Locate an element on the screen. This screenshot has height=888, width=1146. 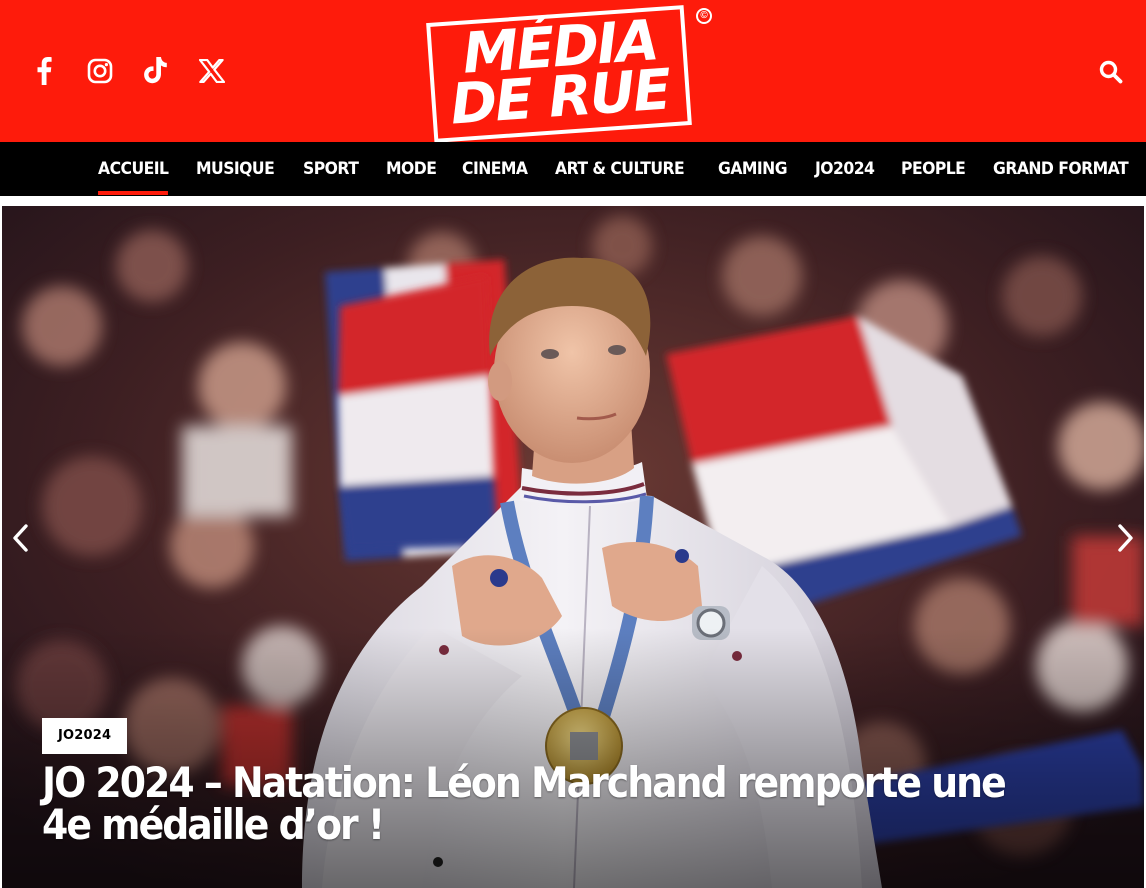
facebook-link is located at coordinates (44, 71).